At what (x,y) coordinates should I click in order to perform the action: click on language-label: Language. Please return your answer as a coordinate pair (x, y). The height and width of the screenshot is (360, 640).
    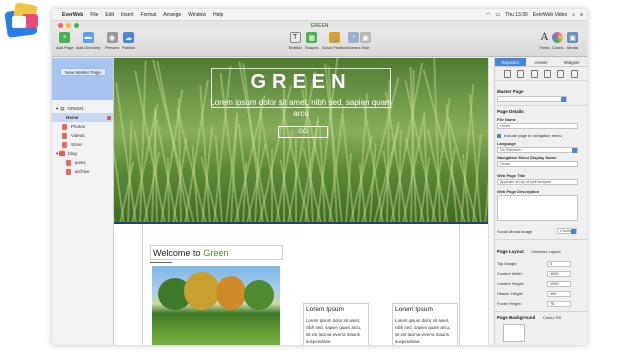
    Looking at the image, I should click on (506, 143).